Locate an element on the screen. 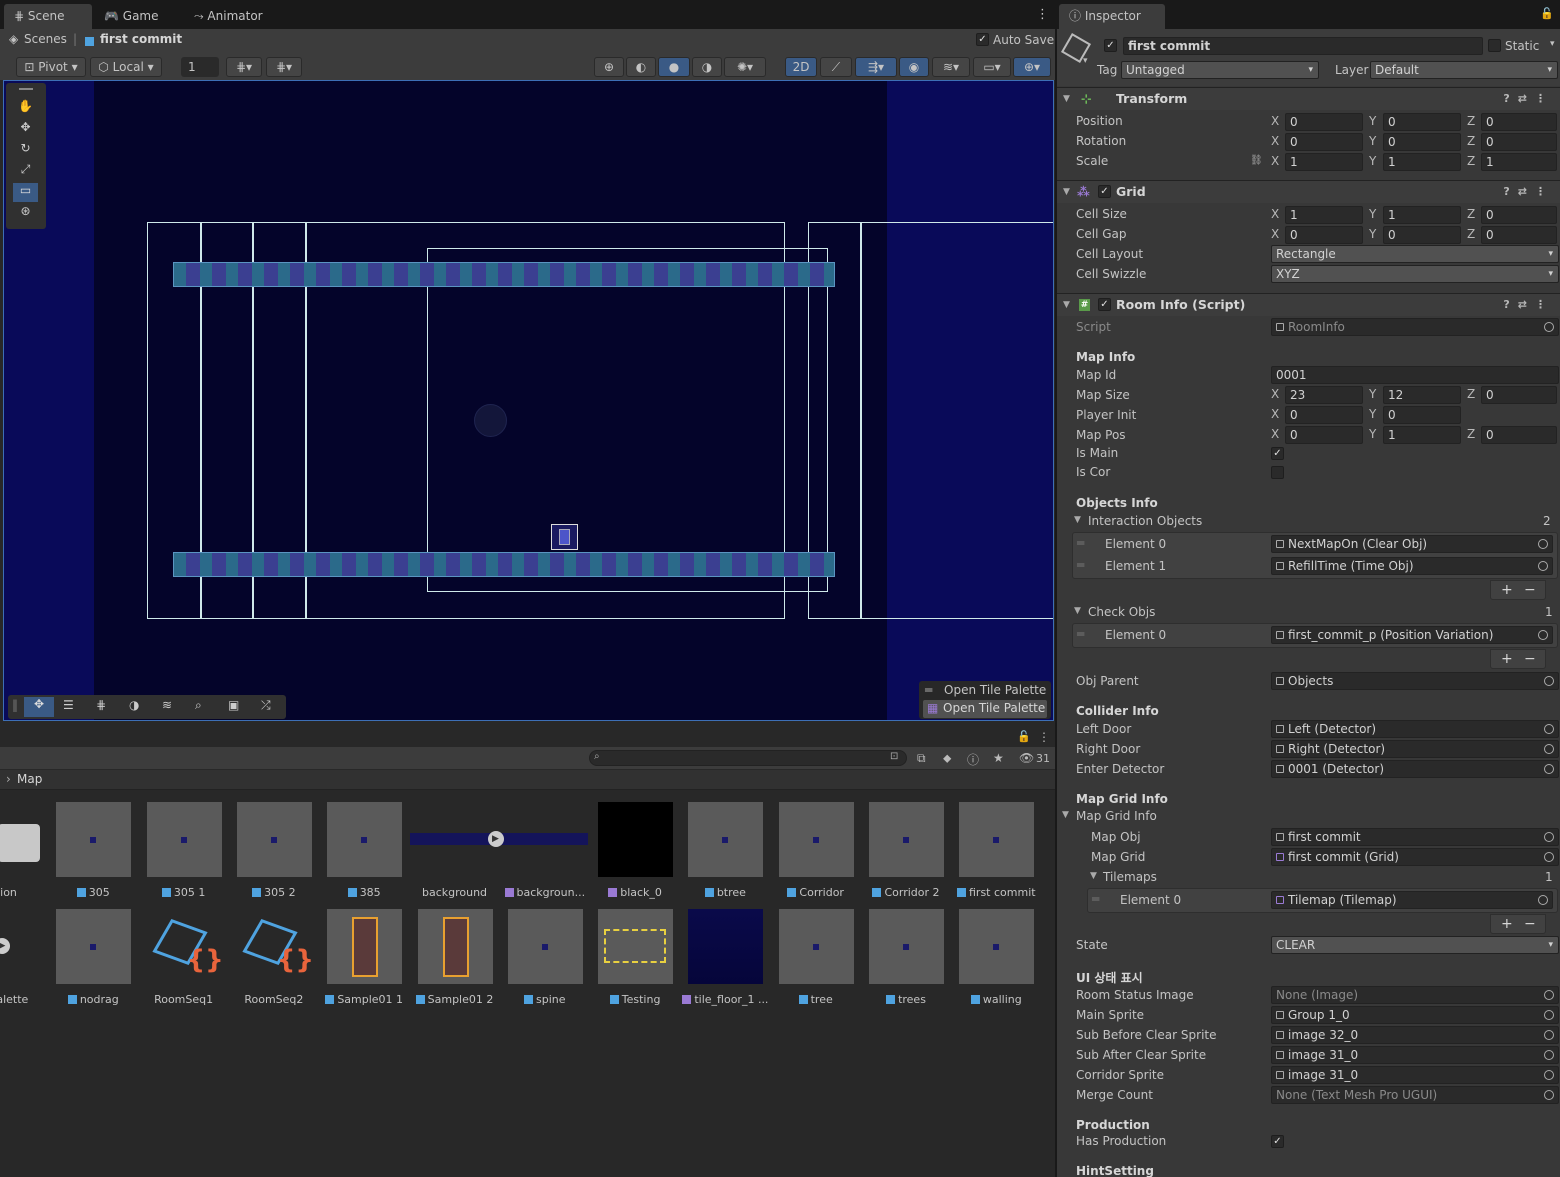  room-info-header: ▼ # ✓ Room Info (Script) ?⇄⋮ is located at coordinates (1308, 304).